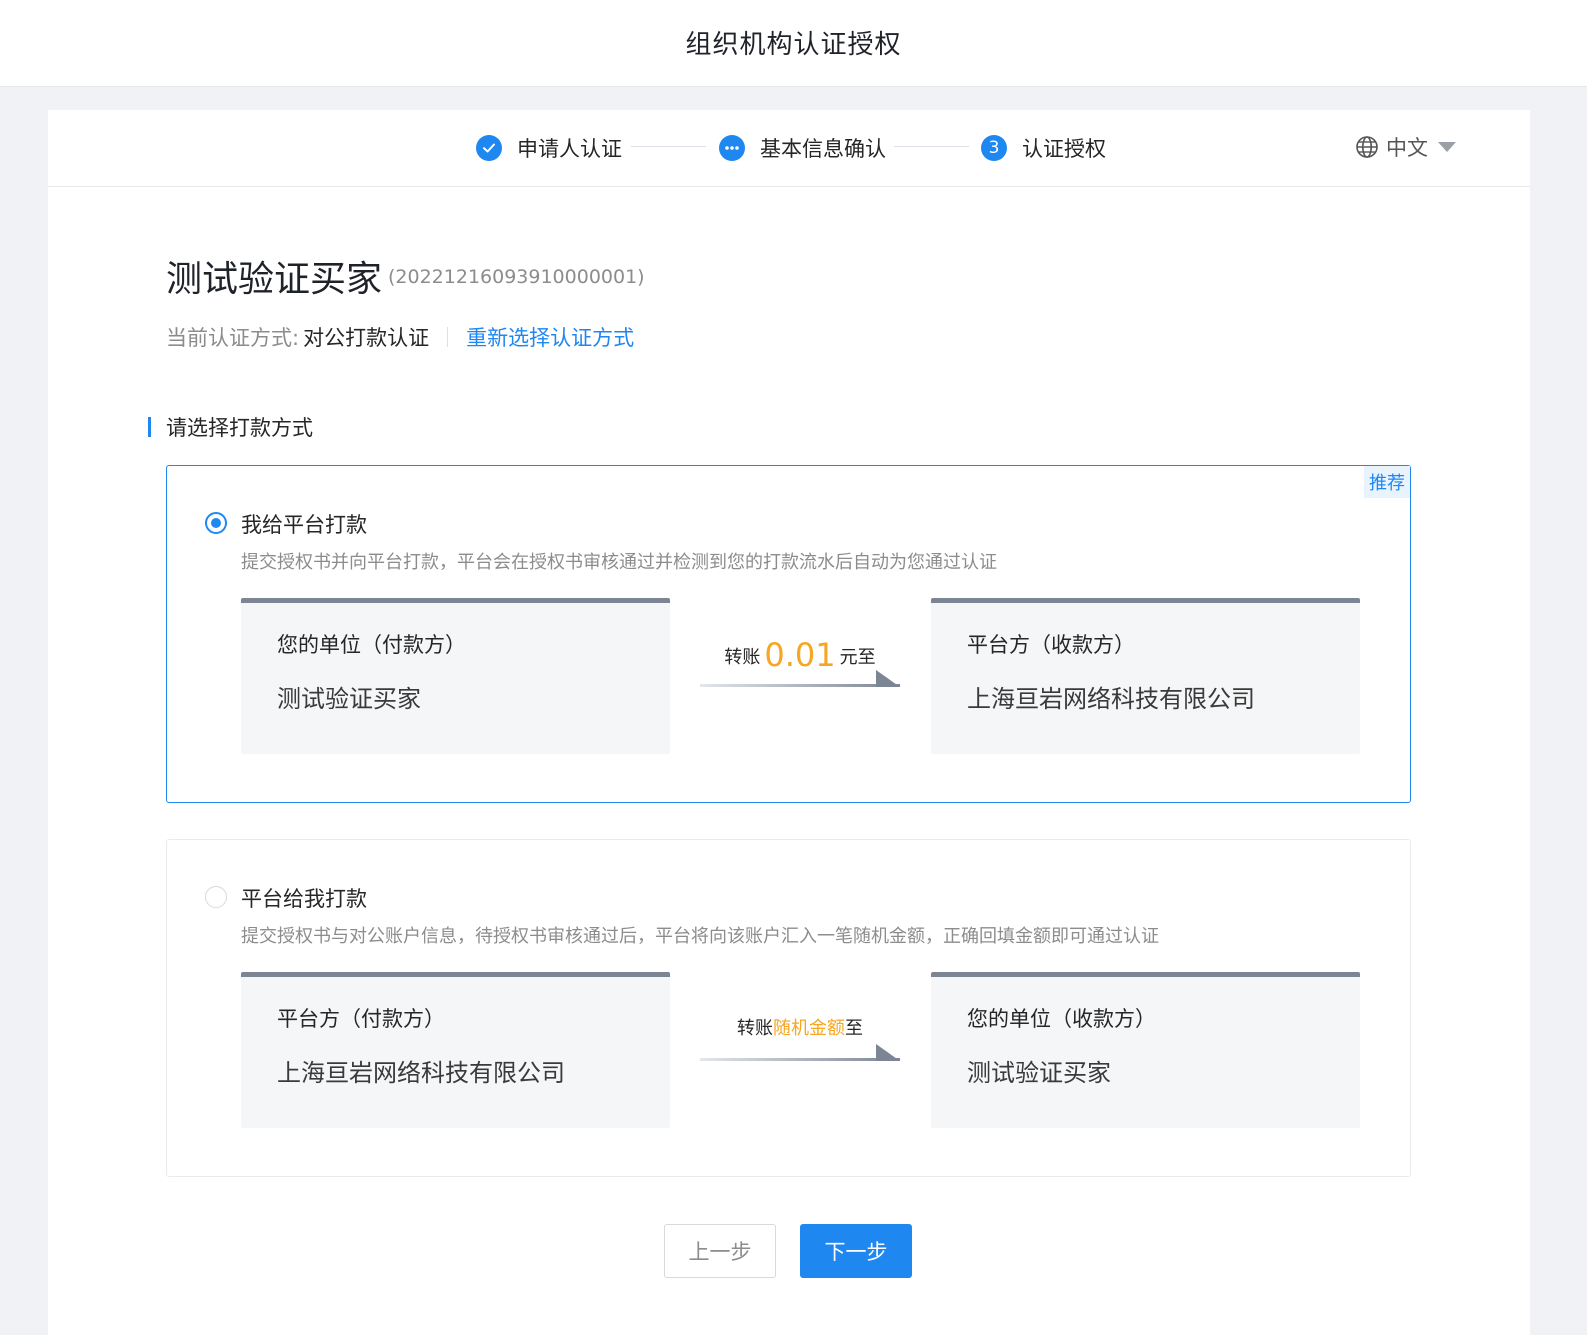  What do you see at coordinates (856, 1251) in the screenshot?
I see `next-step-button: 下一步` at bounding box center [856, 1251].